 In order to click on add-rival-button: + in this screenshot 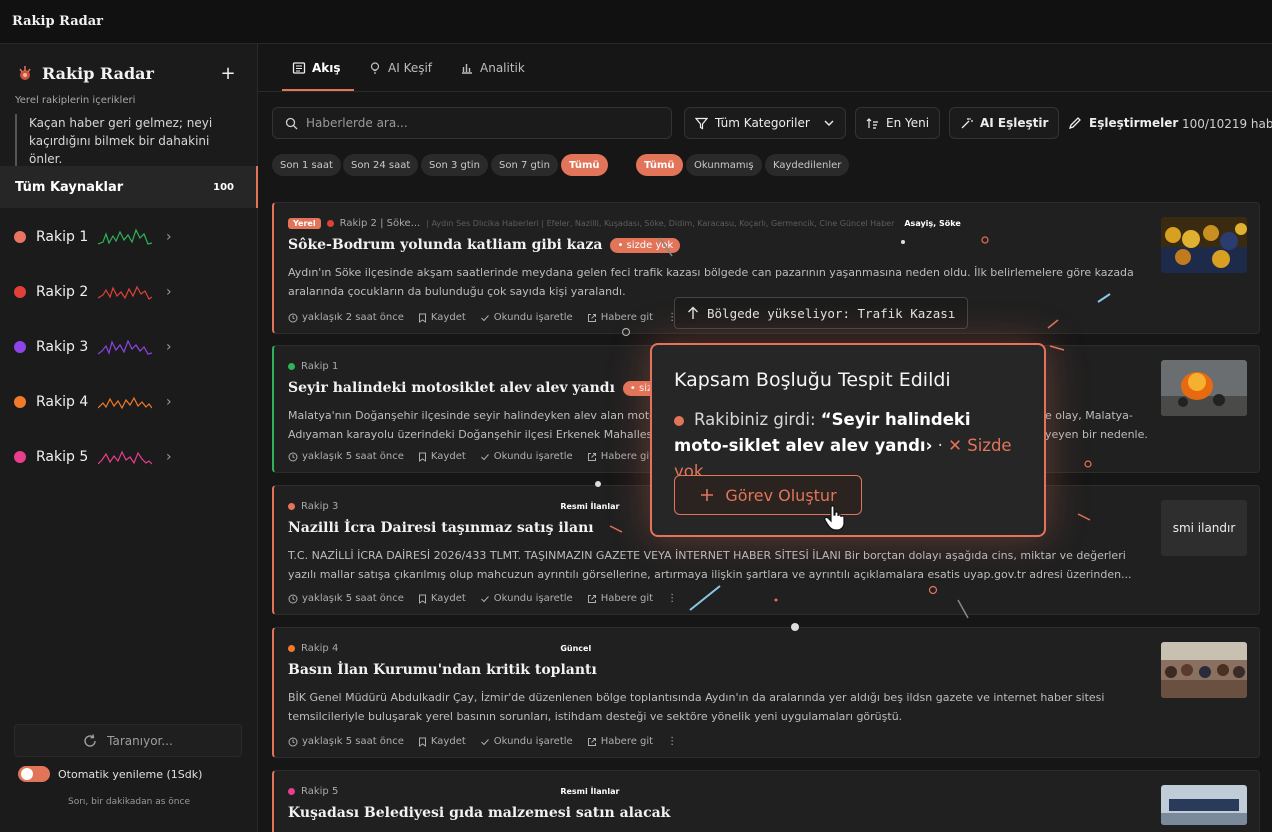, I will do `click(228, 74)`.